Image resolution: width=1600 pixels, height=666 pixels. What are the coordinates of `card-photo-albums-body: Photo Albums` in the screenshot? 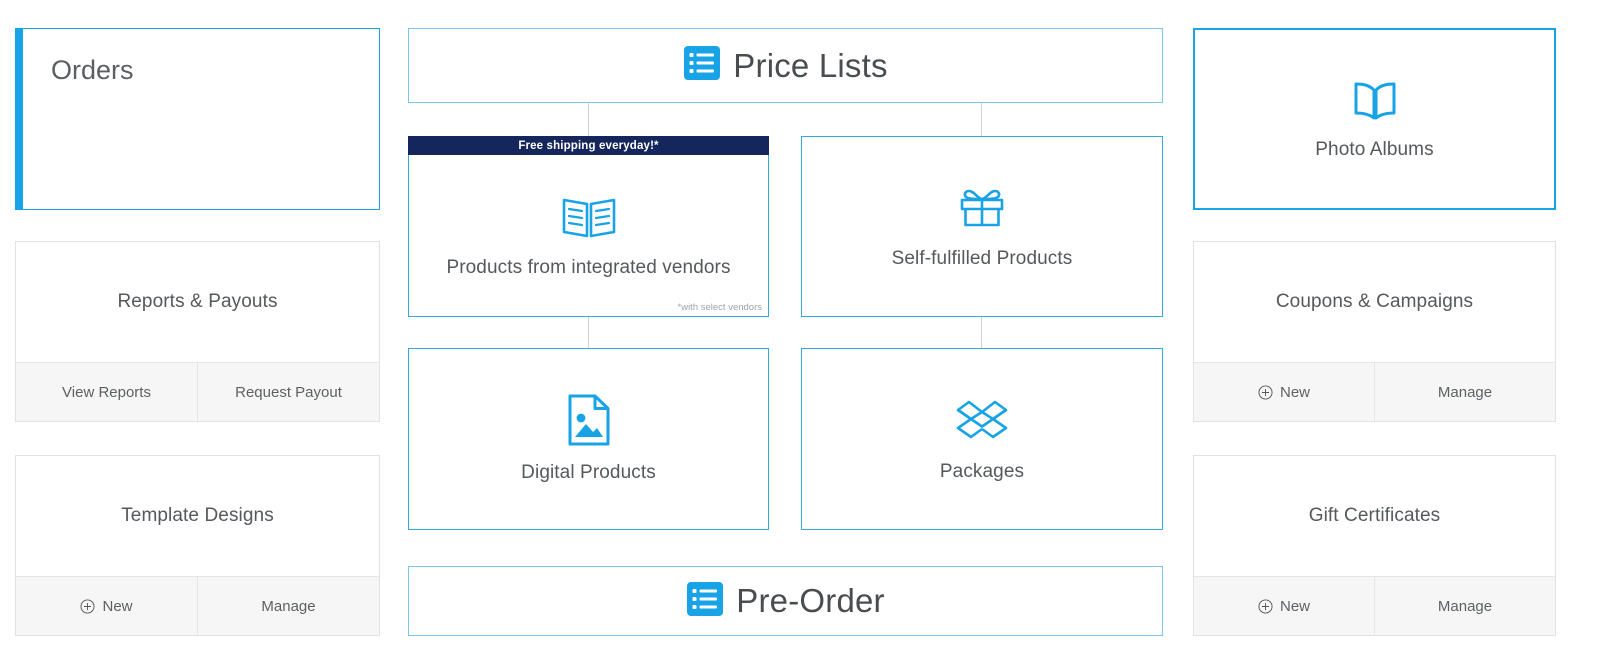 It's located at (1374, 119).